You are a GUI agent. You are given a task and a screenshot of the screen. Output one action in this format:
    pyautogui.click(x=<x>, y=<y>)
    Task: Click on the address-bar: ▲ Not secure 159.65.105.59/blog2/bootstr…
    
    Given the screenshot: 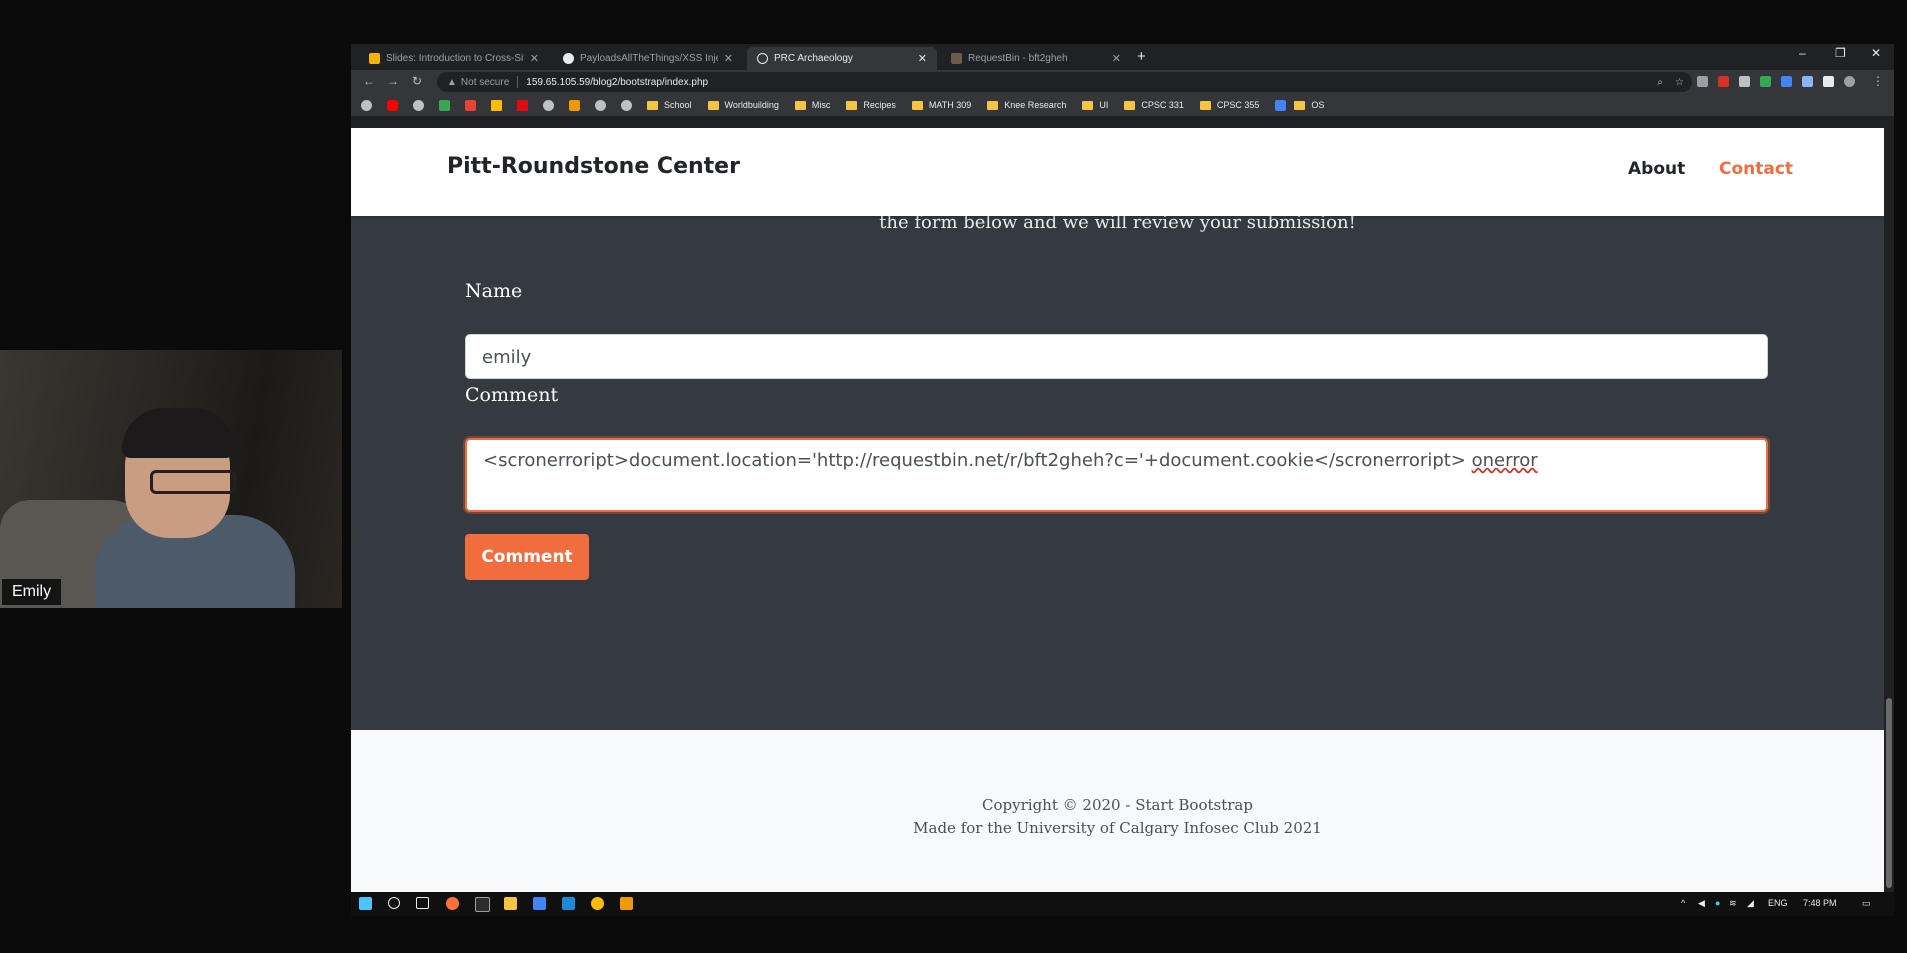 What is the action you would take?
    pyautogui.click(x=1064, y=82)
    